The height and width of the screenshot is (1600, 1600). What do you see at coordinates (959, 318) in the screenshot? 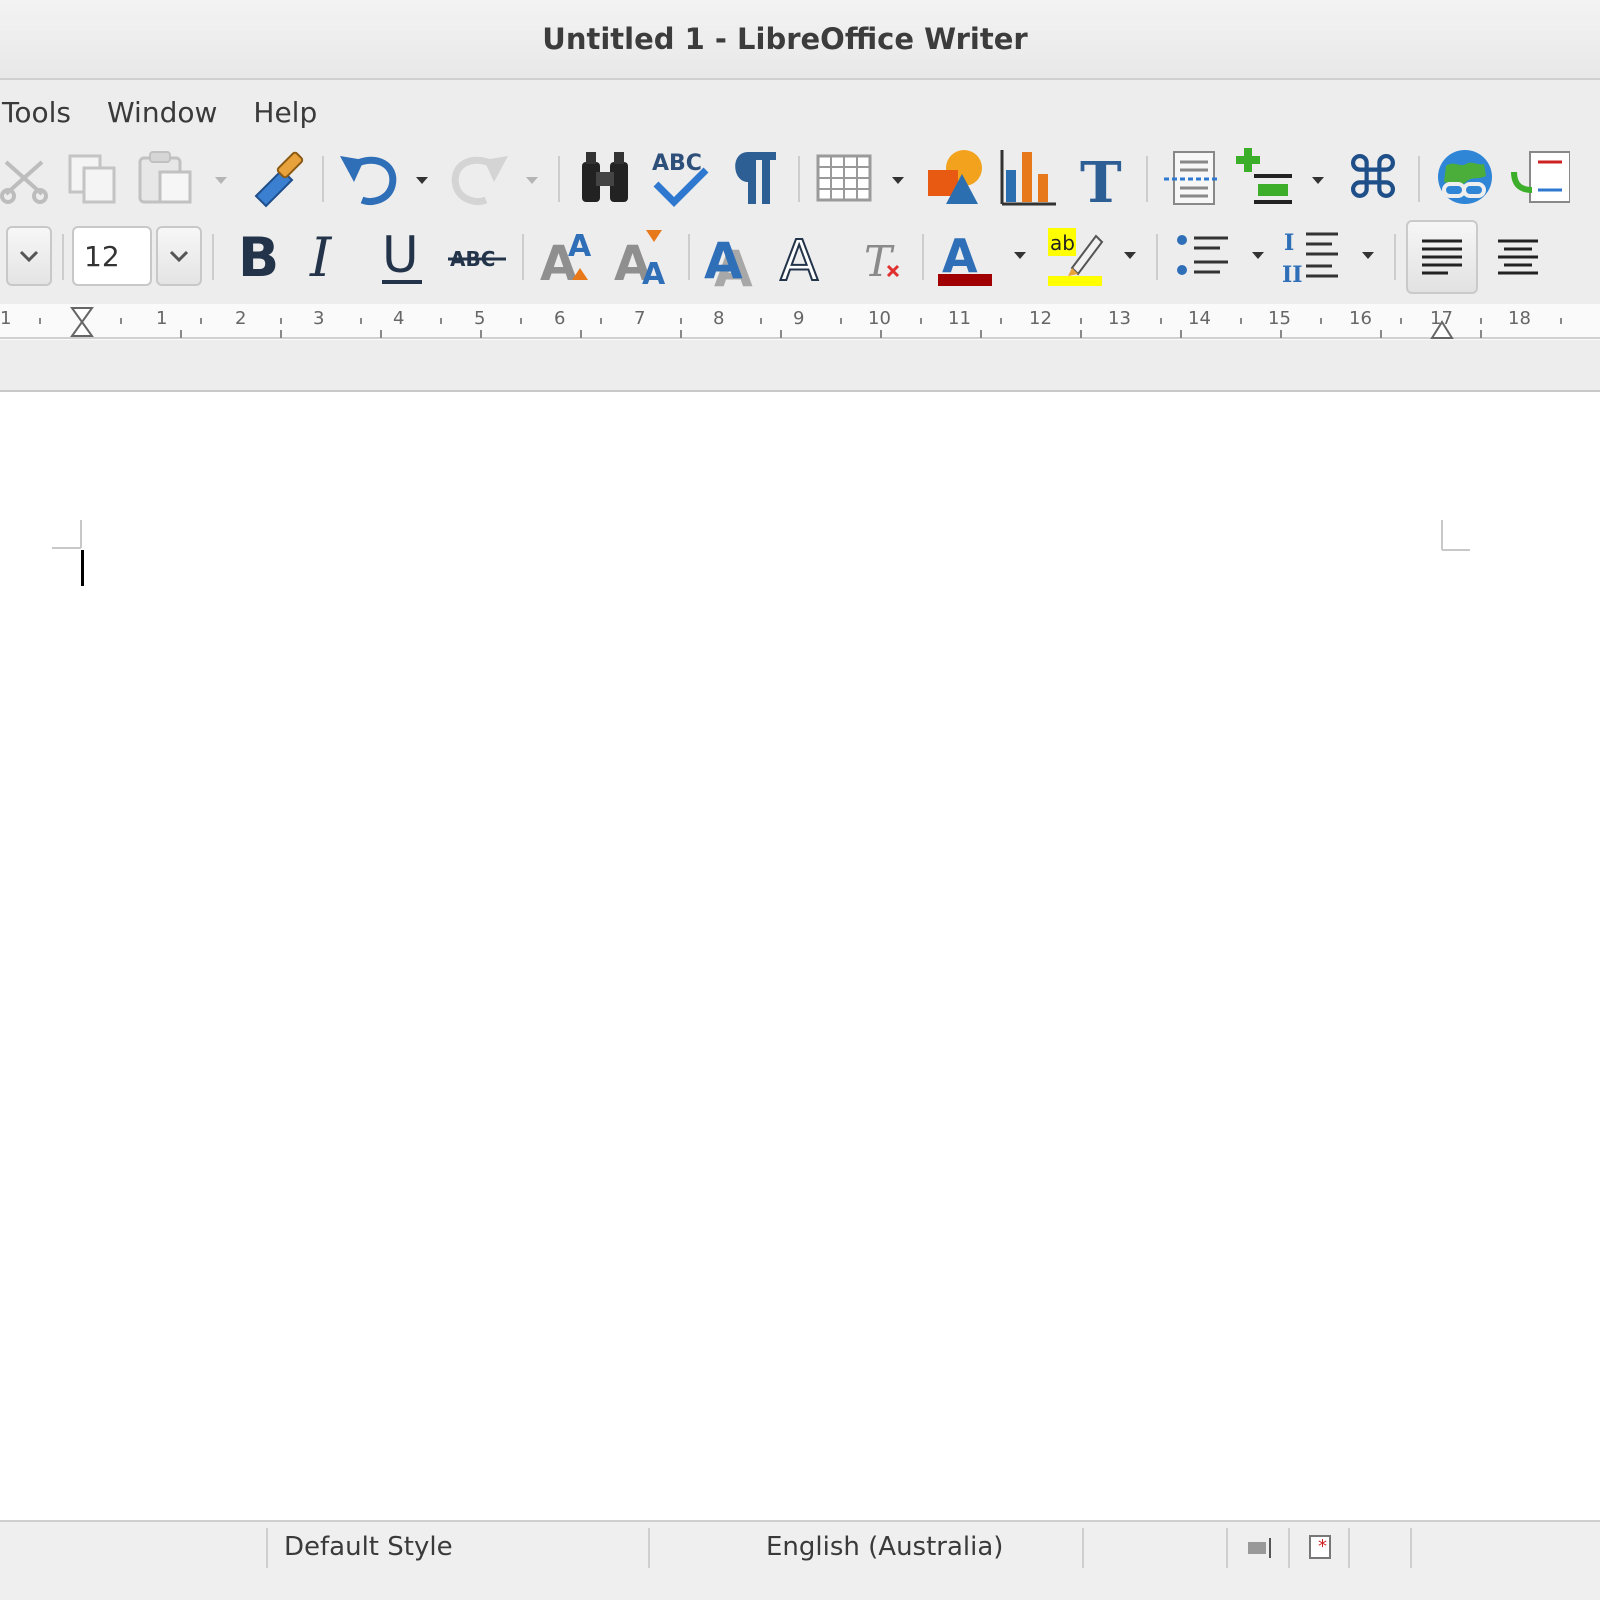
I see `ruler-label: 11` at bounding box center [959, 318].